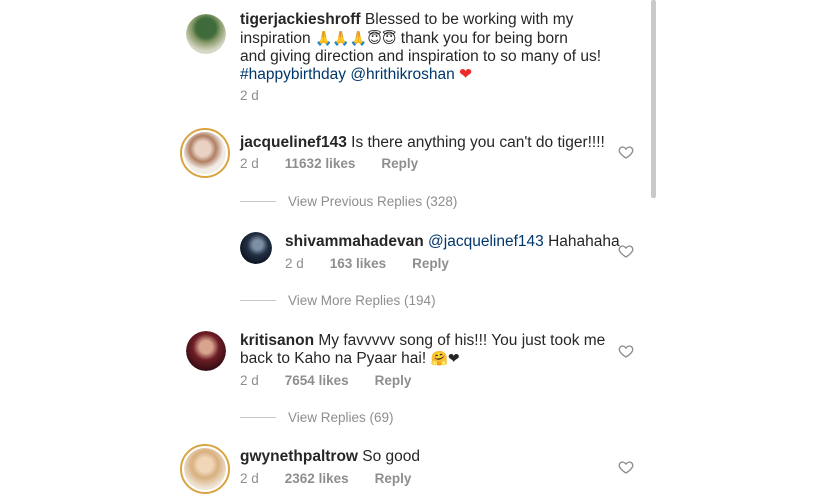 The width and height of the screenshot is (825, 500). I want to click on likes-count: 7654 likes, so click(317, 380).